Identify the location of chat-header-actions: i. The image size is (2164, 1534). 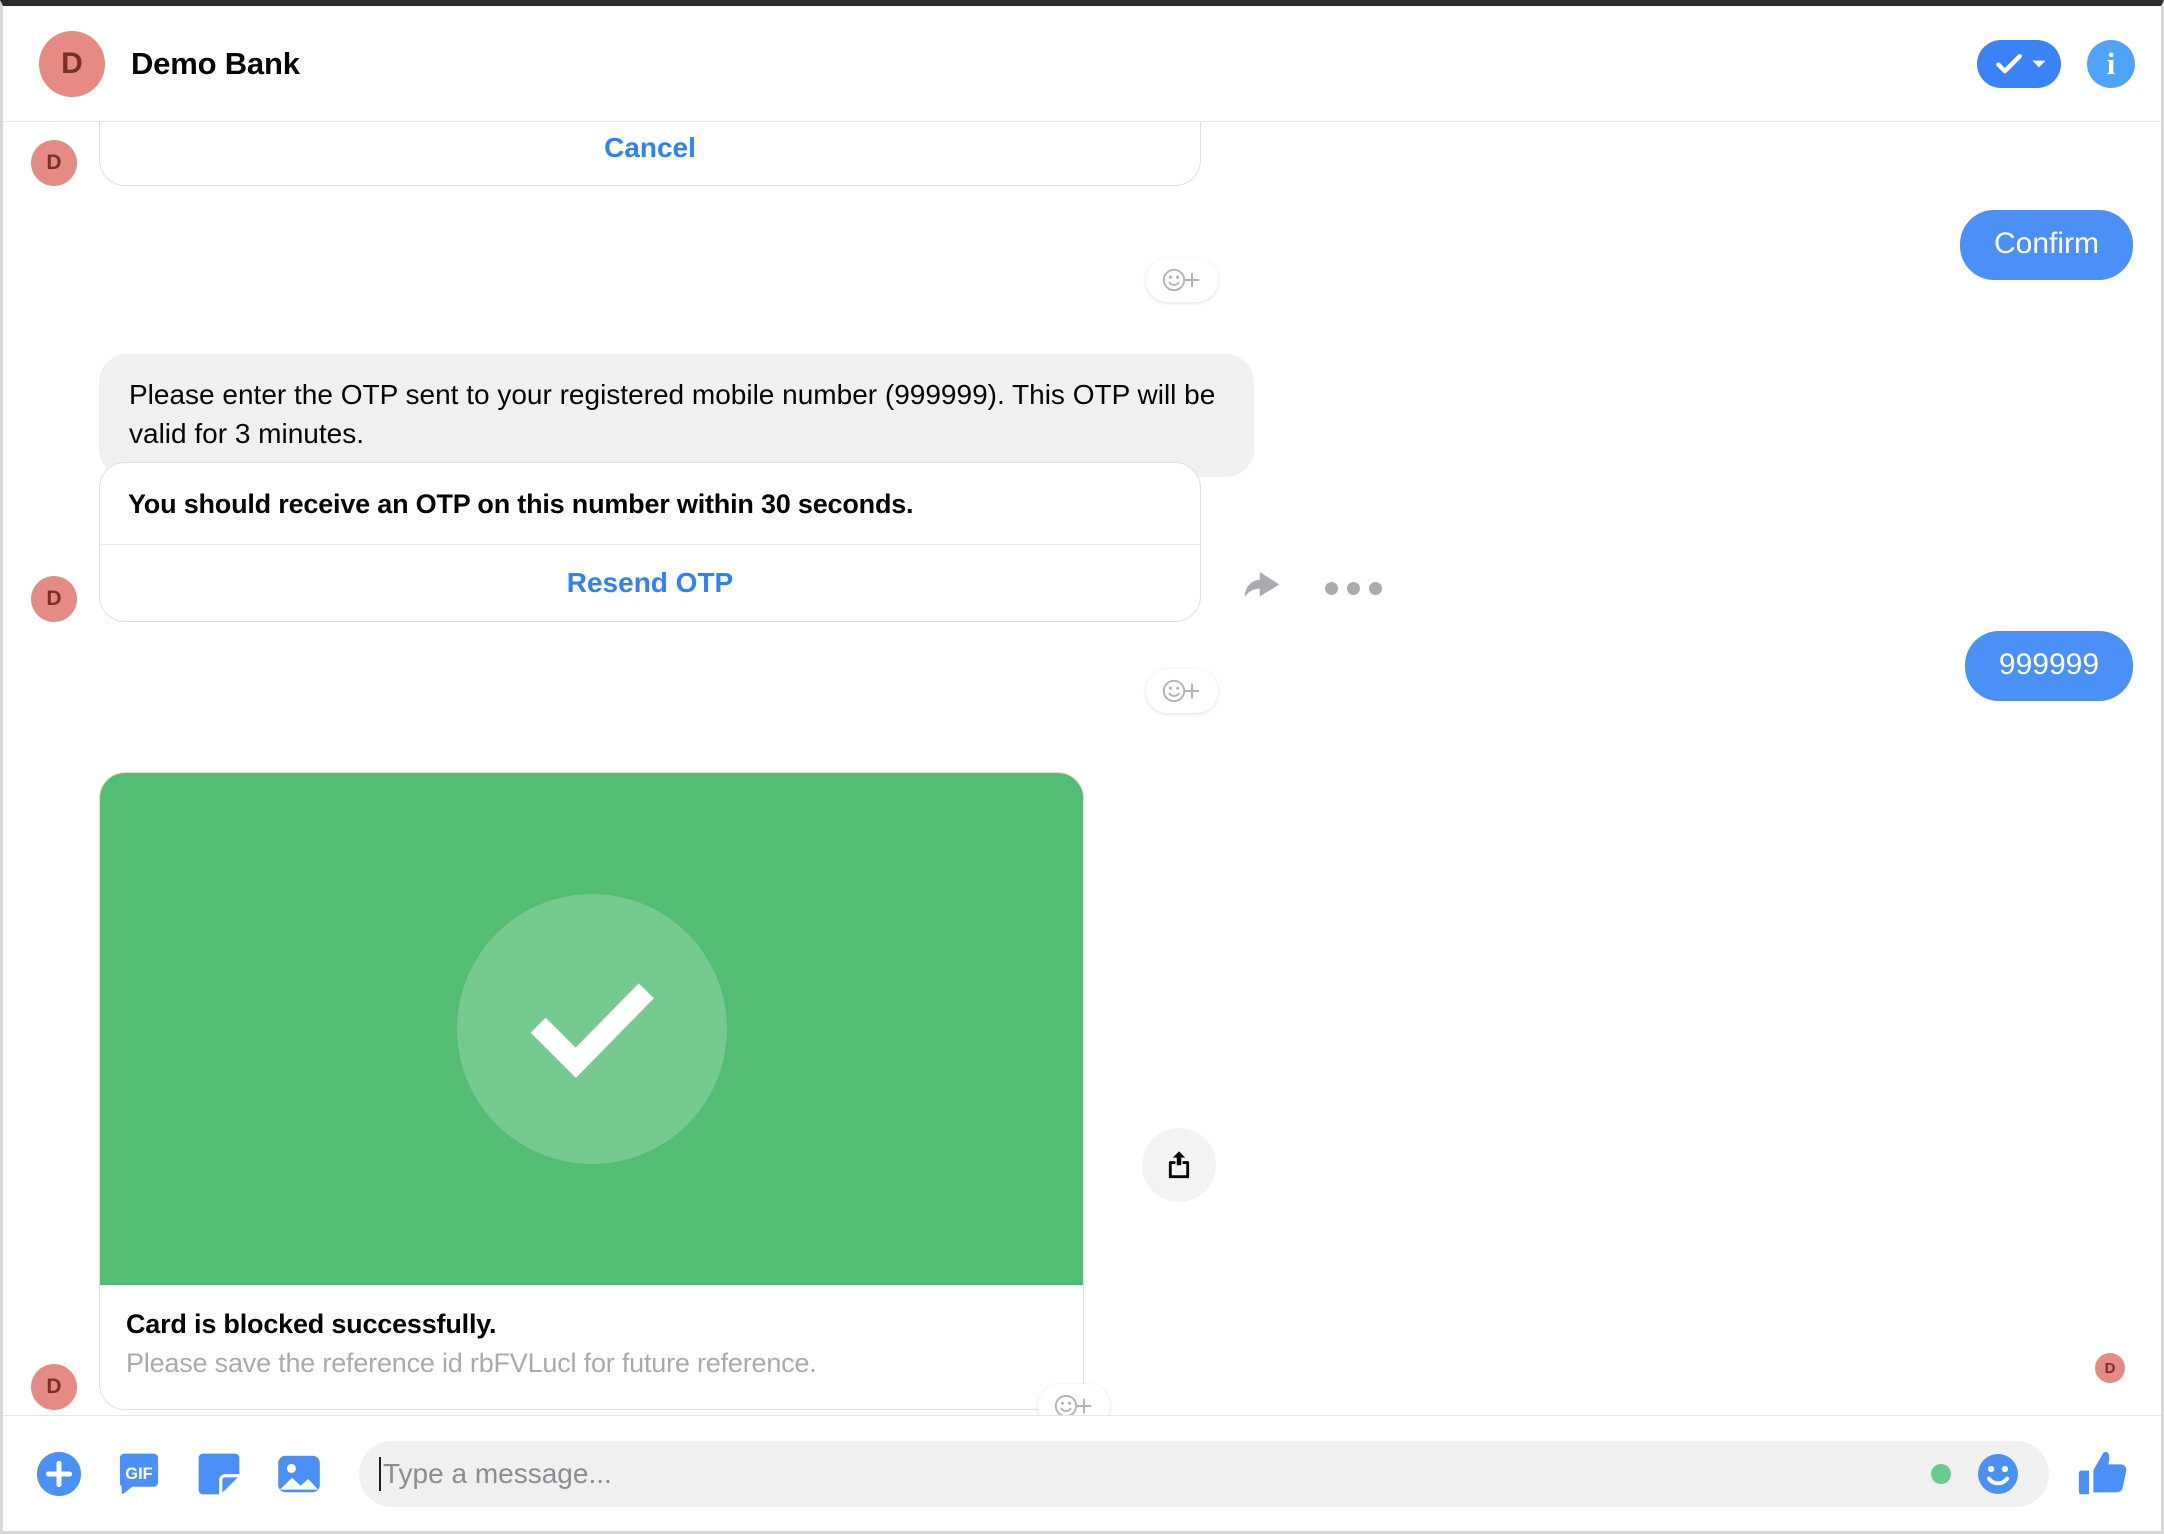
(2056, 63).